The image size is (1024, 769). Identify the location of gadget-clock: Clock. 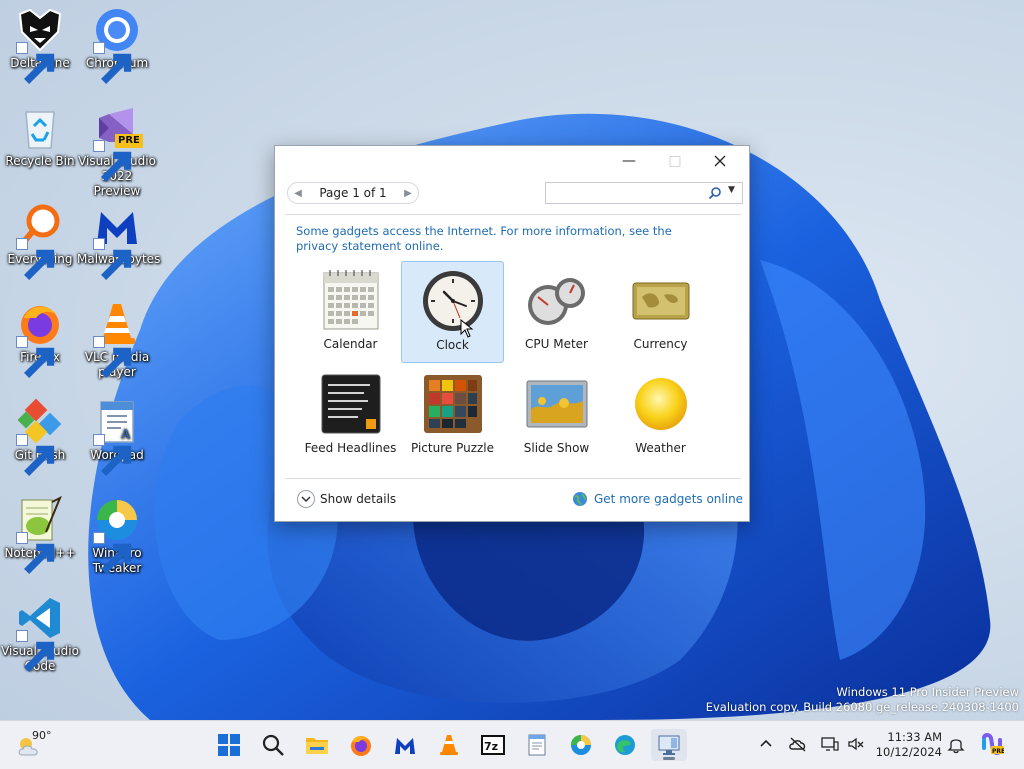
(452, 312).